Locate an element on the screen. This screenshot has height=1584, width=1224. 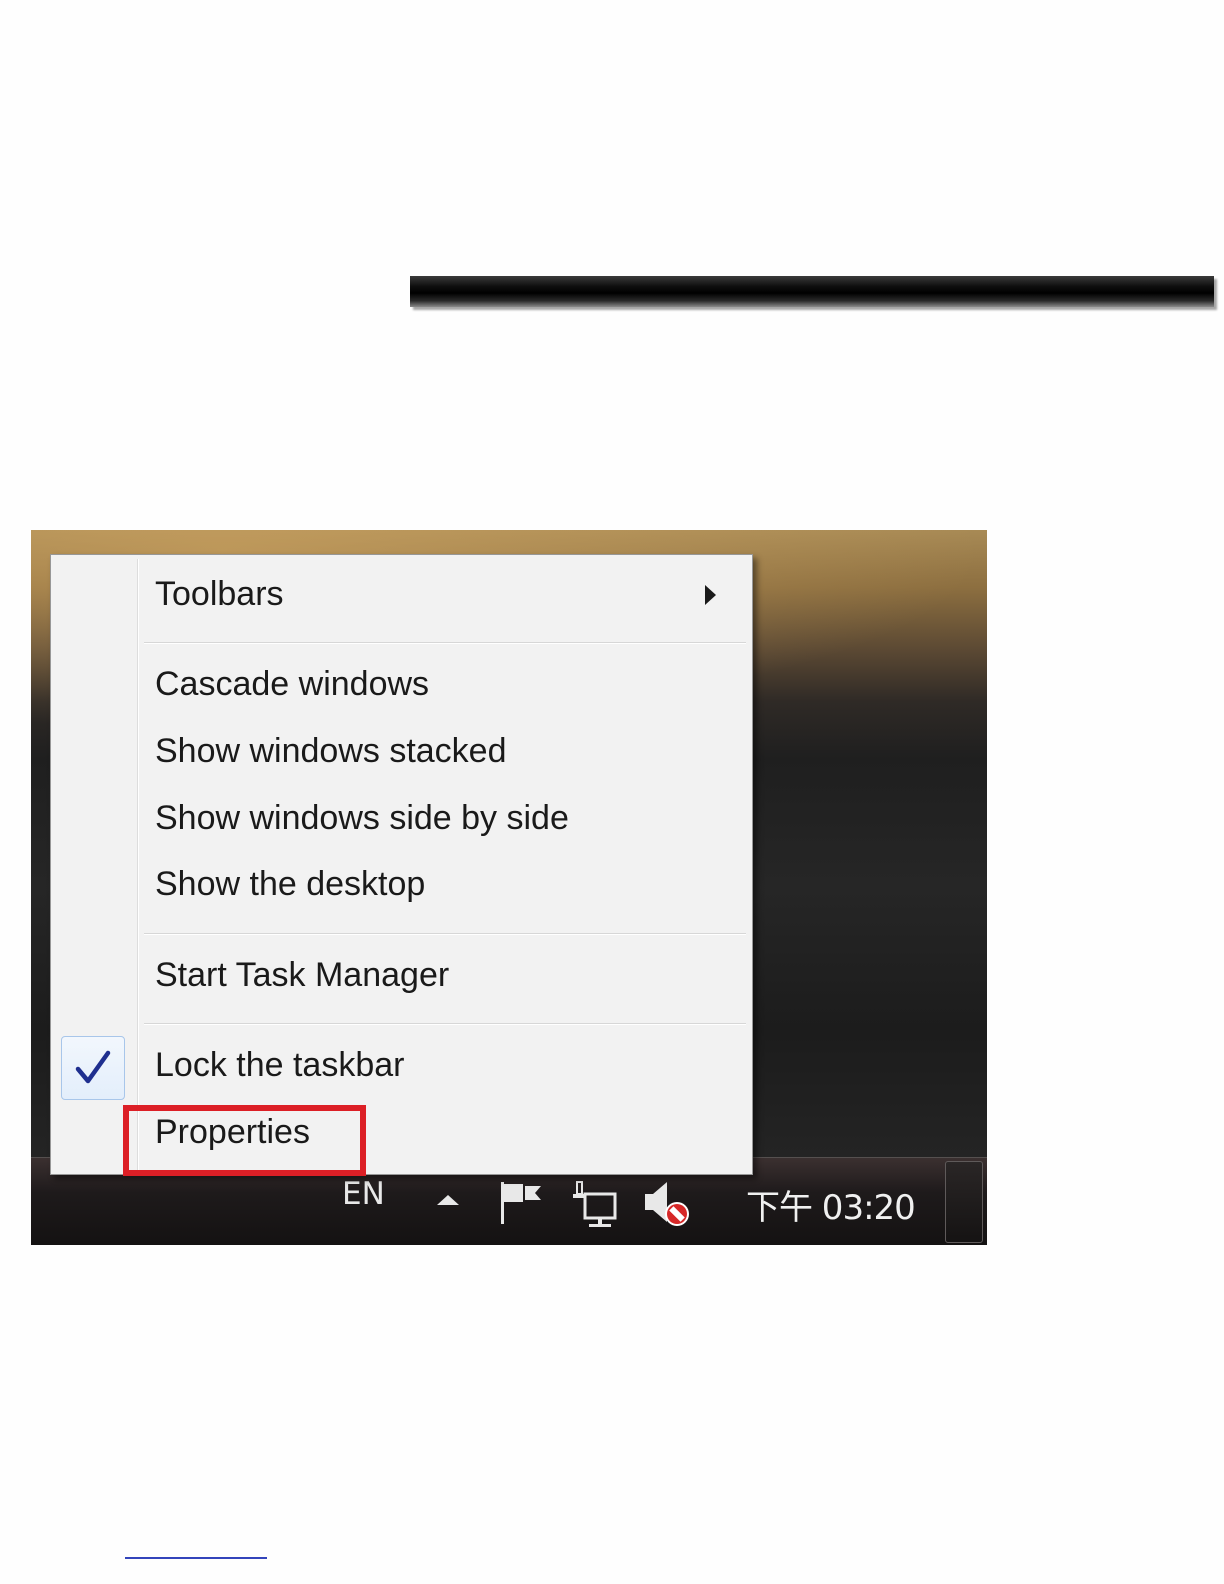
checkmark-box is located at coordinates (93, 1068).